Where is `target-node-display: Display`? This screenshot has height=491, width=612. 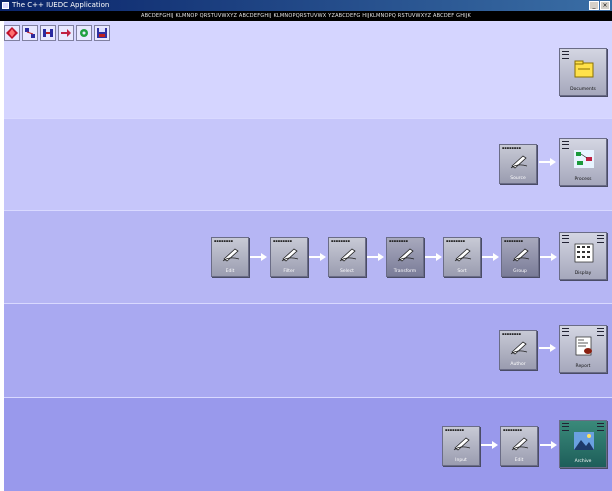 target-node-display: Display is located at coordinates (583, 256).